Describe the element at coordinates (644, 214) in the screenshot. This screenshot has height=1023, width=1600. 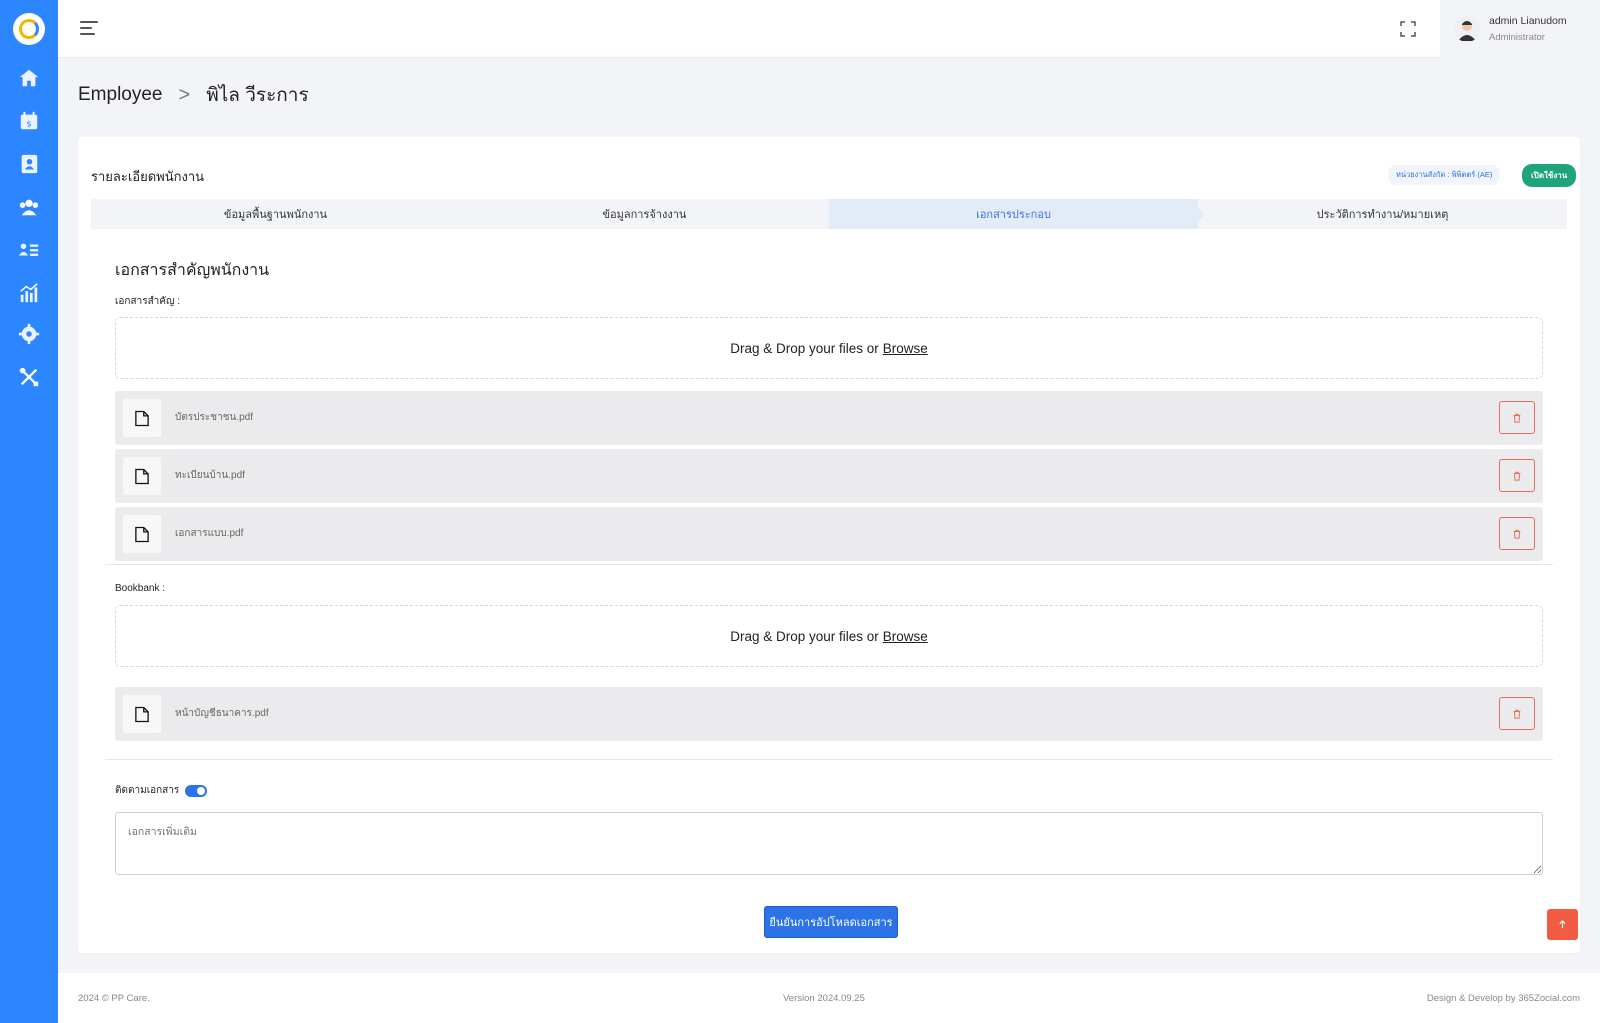
I see `tab-employment: ข้อมูลการจ้างงาน` at that location.